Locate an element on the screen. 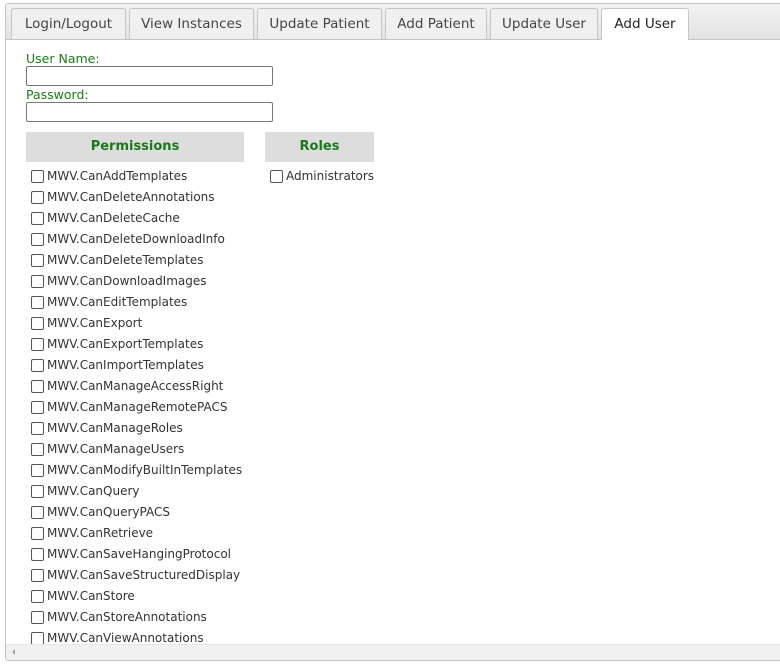 Image resolution: width=780 pixels, height=666 pixels. permission-item: MWV.CanModifyBuiltInTemplates is located at coordinates (134, 470).